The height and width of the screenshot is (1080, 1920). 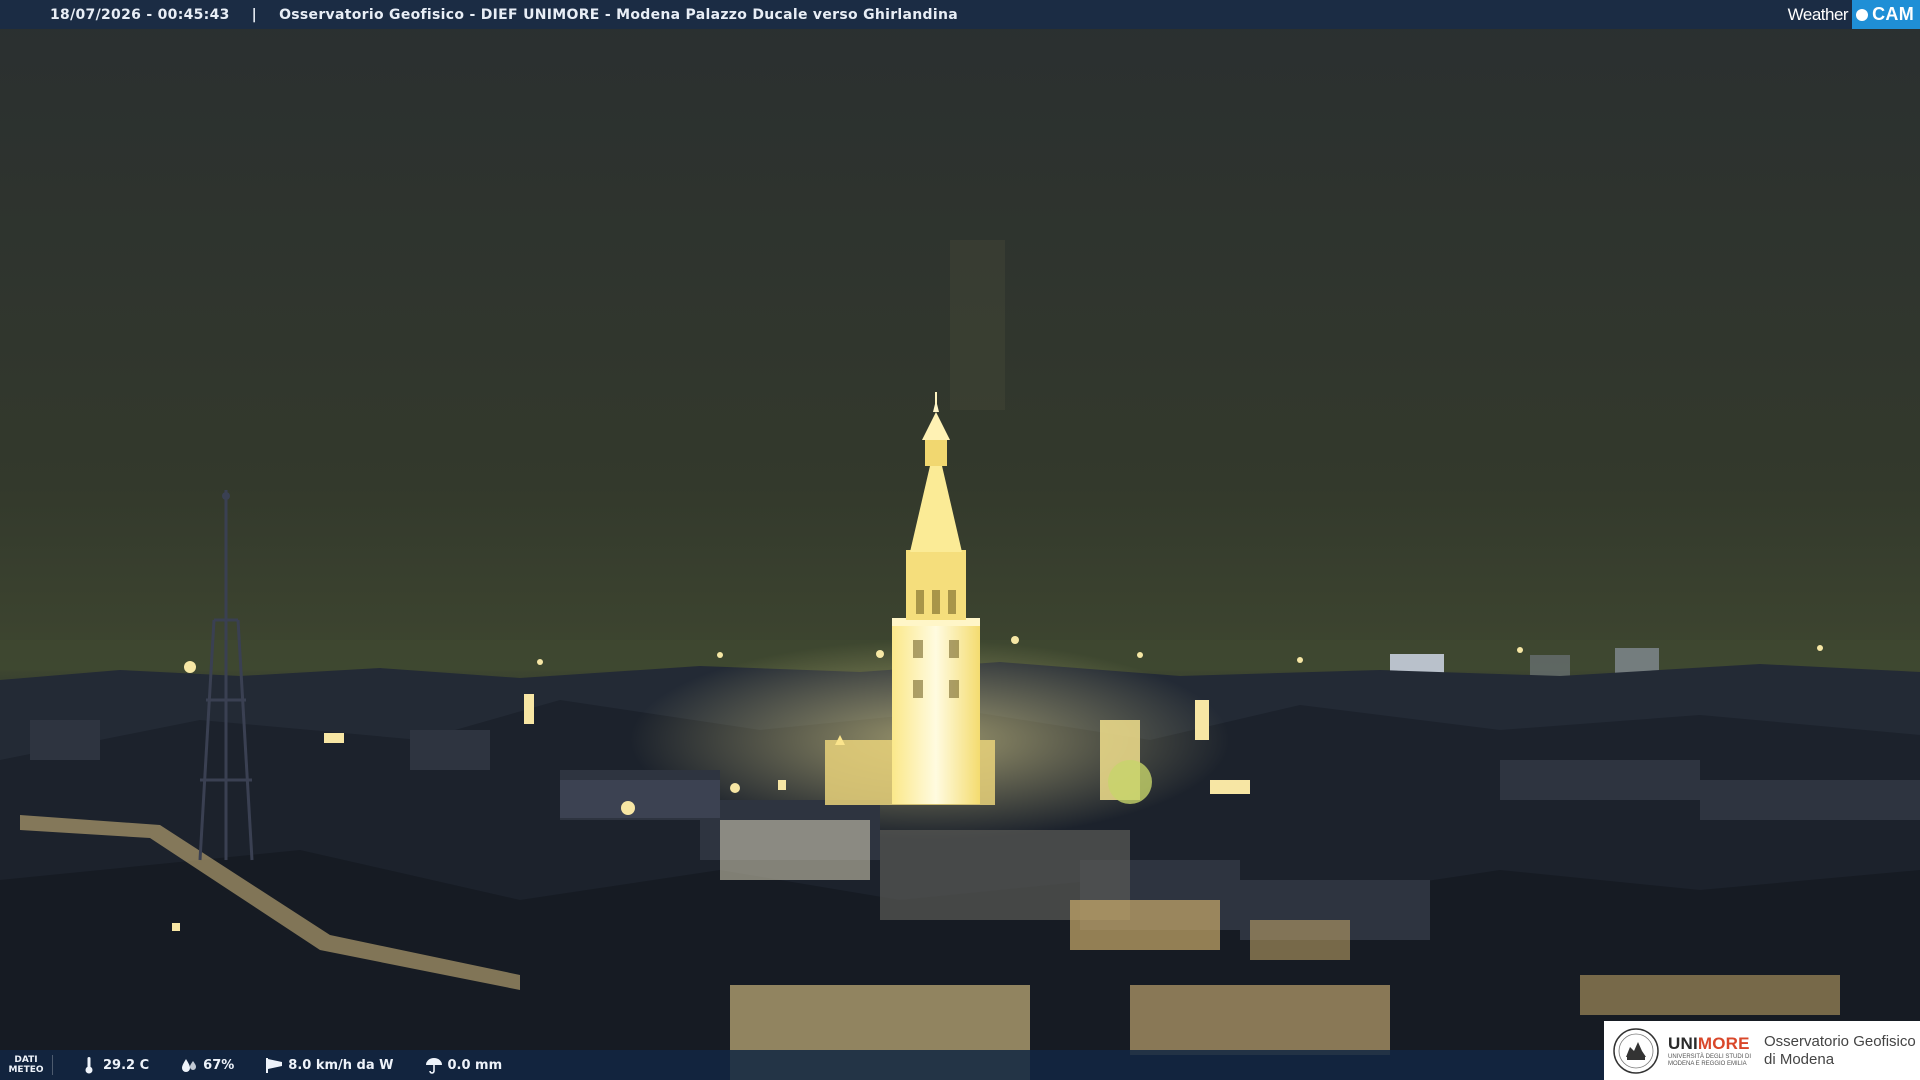 What do you see at coordinates (1840, 1051) in the screenshot?
I see `observatory-name: Osservatorio Geofisico di Modena` at bounding box center [1840, 1051].